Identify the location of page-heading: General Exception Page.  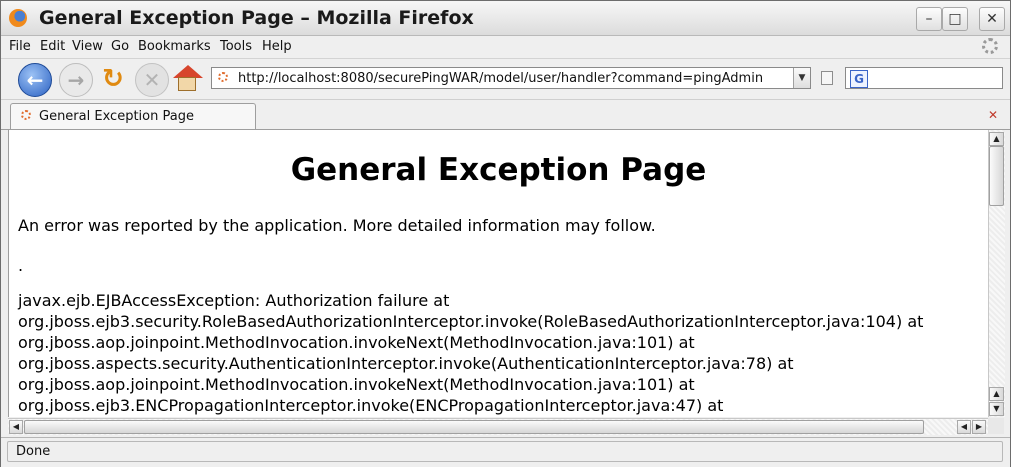
(498, 170).